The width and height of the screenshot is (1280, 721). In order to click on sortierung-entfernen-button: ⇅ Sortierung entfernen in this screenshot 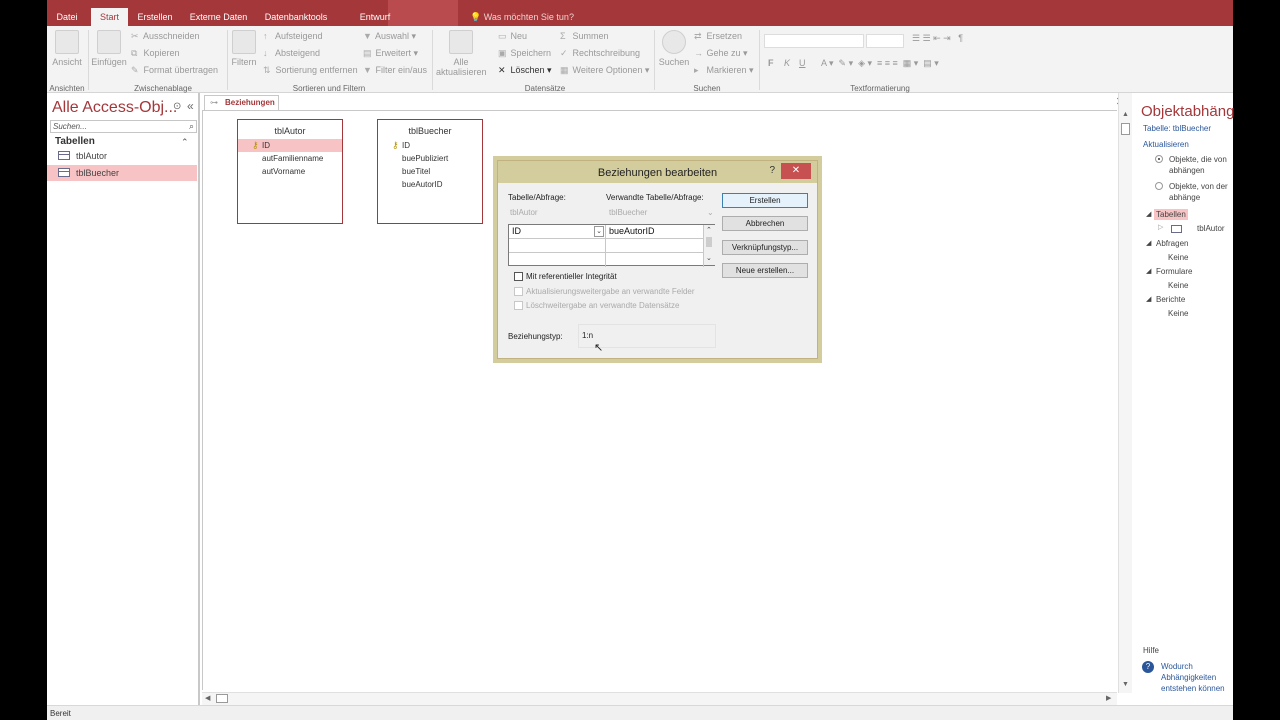, I will do `click(310, 70)`.